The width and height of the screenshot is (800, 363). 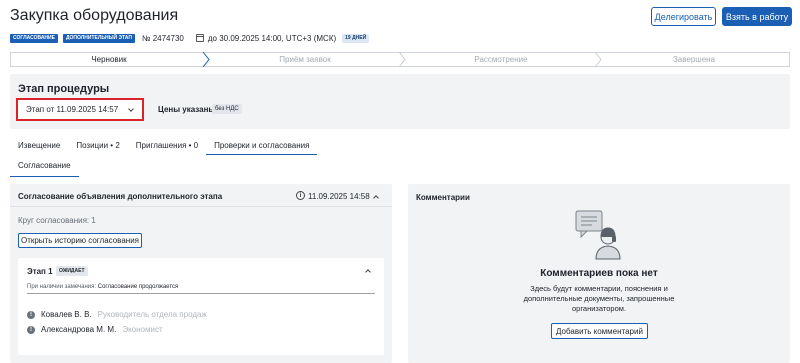 What do you see at coordinates (262, 146) in the screenshot?
I see `tab-checks-approvals: Проверки и согласования` at bounding box center [262, 146].